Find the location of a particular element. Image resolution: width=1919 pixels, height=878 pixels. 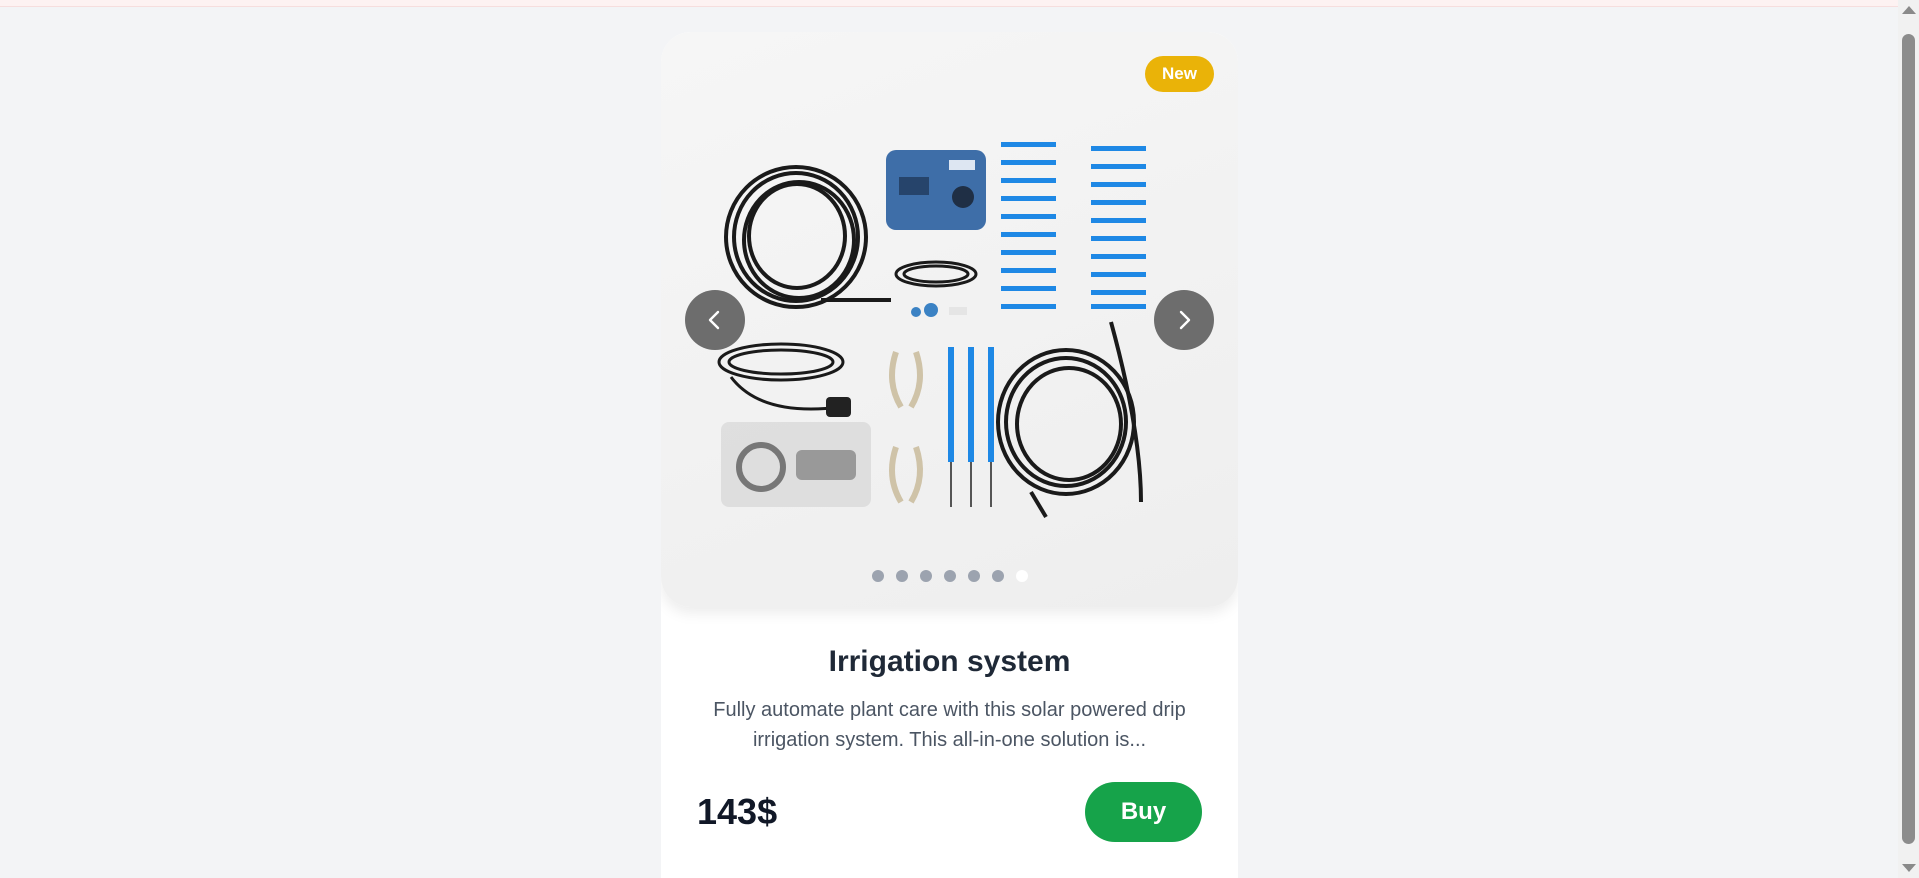

carousel-prev-button is located at coordinates (715, 320).